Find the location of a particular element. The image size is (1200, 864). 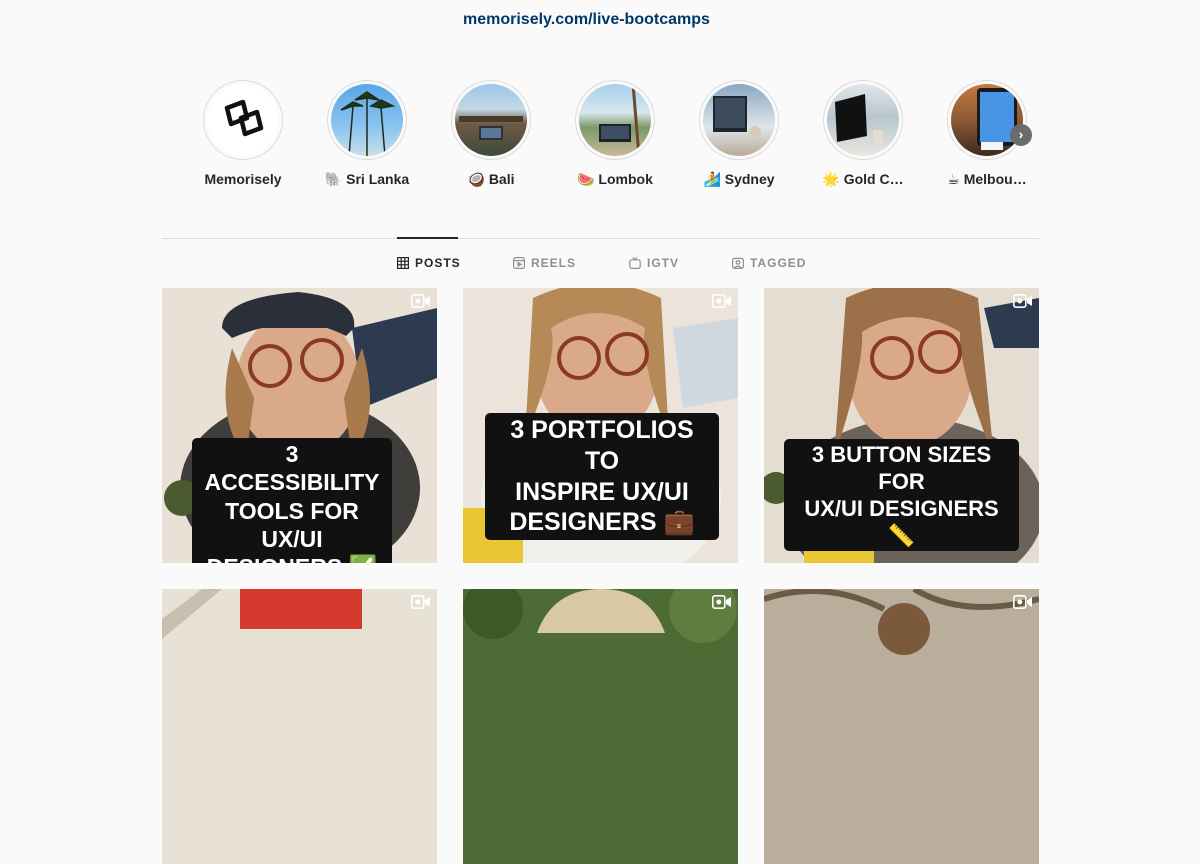

sydney-photo is located at coordinates (739, 120).